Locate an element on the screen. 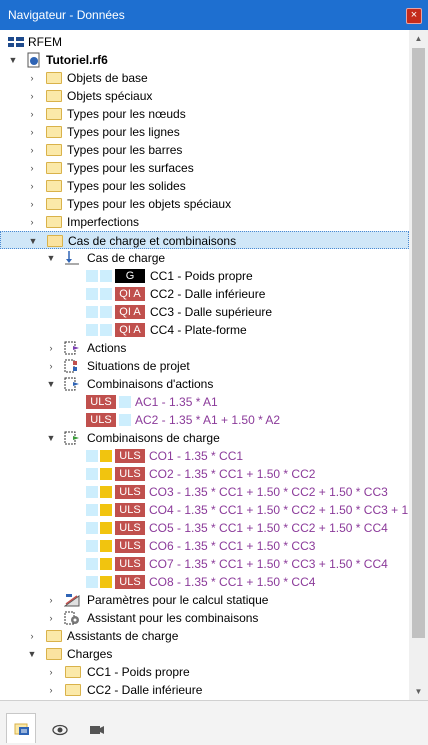  tab-data is located at coordinates (21, 728).